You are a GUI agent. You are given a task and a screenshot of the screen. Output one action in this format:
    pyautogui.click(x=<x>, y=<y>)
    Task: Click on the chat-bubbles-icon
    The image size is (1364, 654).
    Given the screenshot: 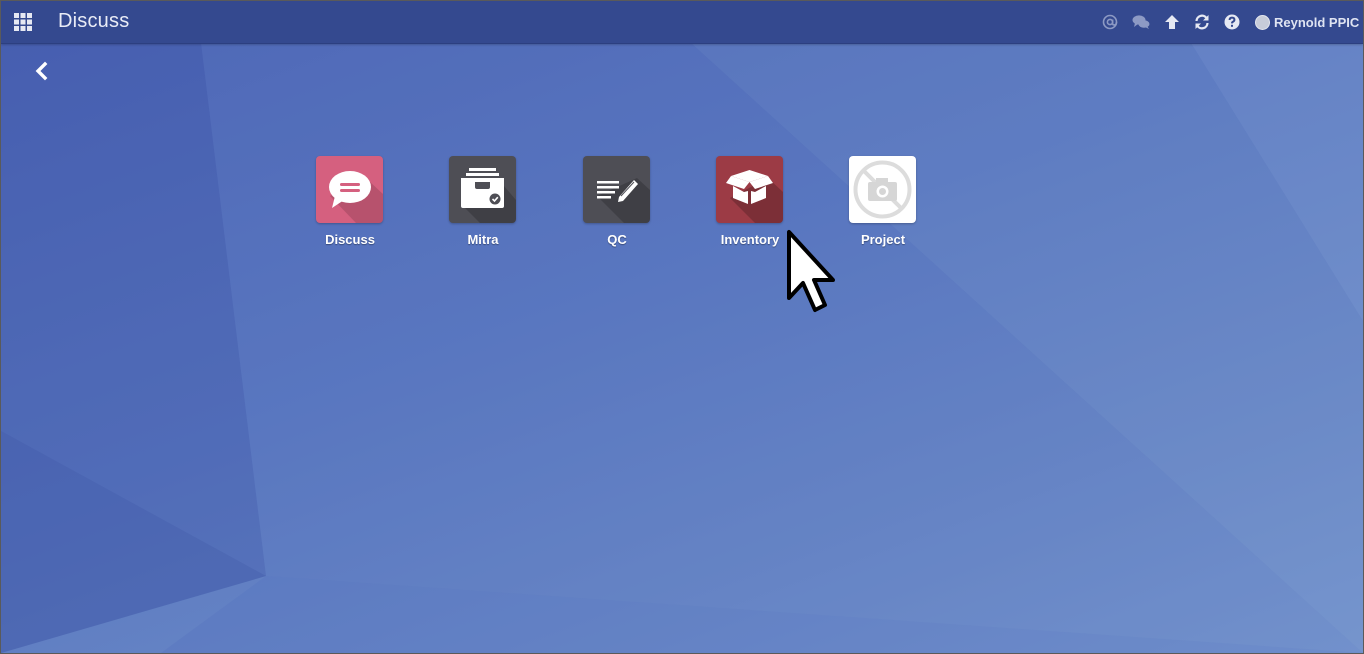 What is the action you would take?
    pyautogui.click(x=1141, y=22)
    